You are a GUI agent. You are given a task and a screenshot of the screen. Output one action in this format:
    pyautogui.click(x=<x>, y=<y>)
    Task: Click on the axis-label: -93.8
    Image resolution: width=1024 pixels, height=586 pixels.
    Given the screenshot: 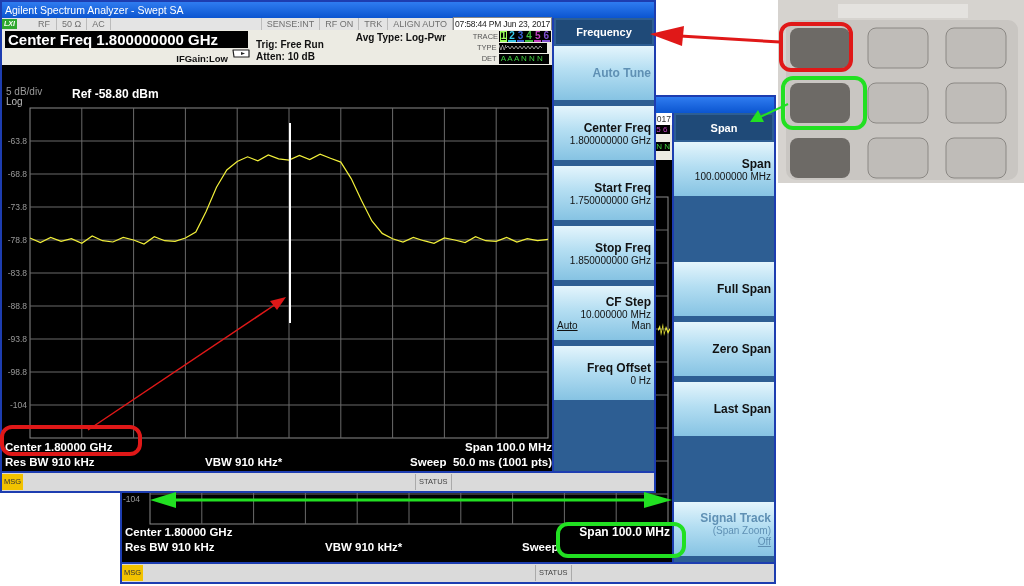 What is the action you would take?
    pyautogui.click(x=17, y=339)
    